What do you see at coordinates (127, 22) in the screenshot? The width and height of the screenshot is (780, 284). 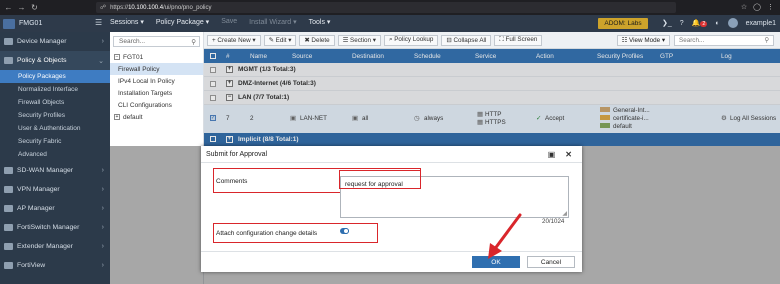 I see `sessions-menu: Sessions ▾` at bounding box center [127, 22].